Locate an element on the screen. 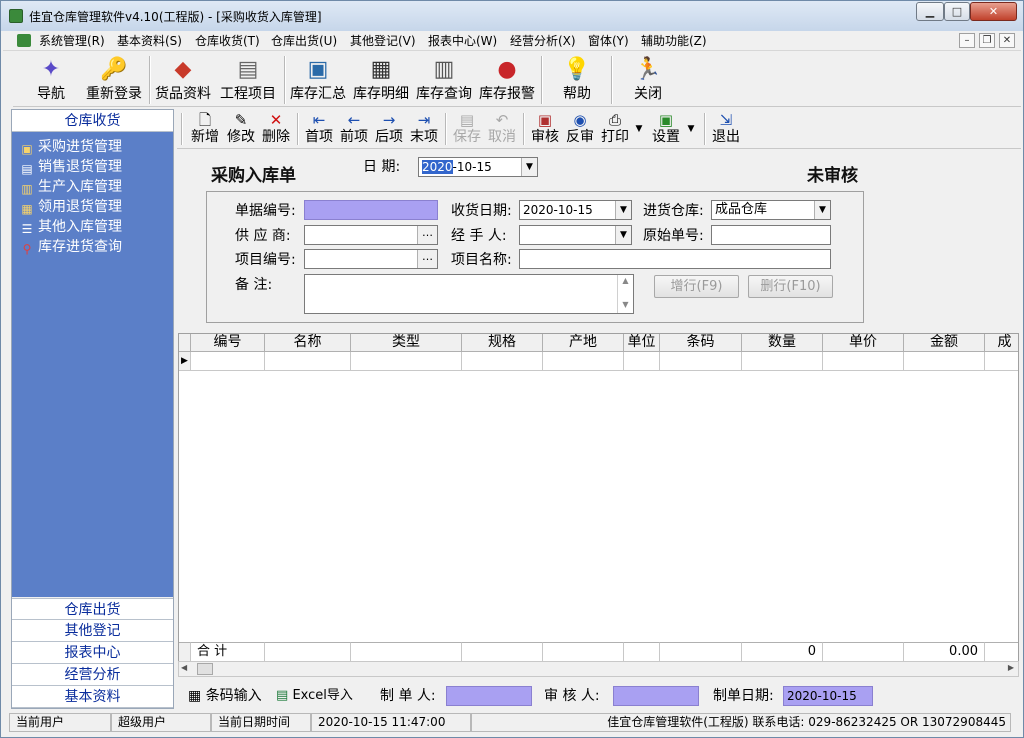  unapprove-button: ◉ 反审 is located at coordinates (580, 129).